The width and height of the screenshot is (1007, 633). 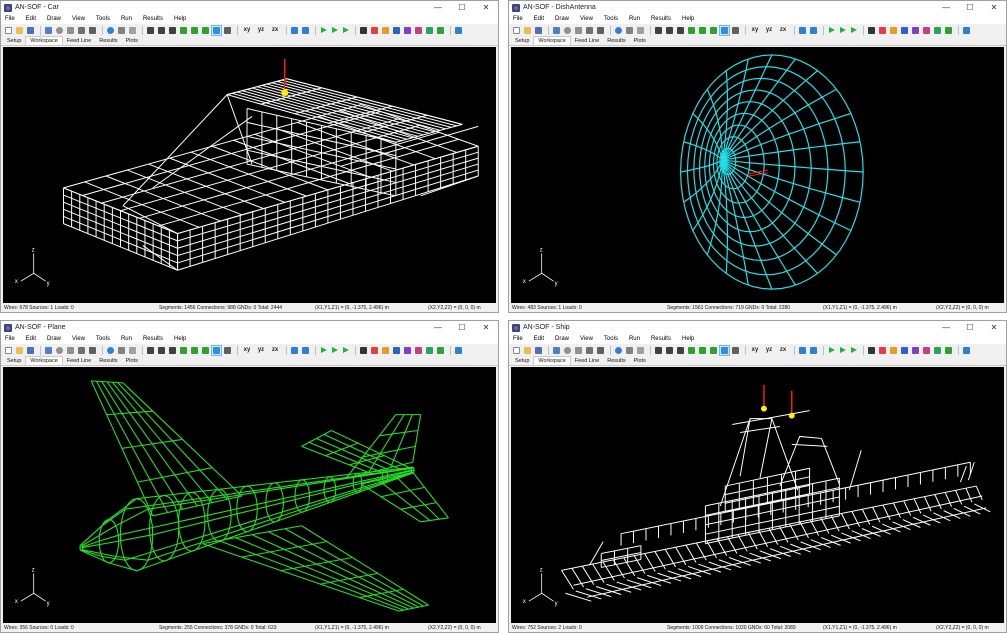 What do you see at coordinates (161, 30) in the screenshot?
I see `rect-select-icon` at bounding box center [161, 30].